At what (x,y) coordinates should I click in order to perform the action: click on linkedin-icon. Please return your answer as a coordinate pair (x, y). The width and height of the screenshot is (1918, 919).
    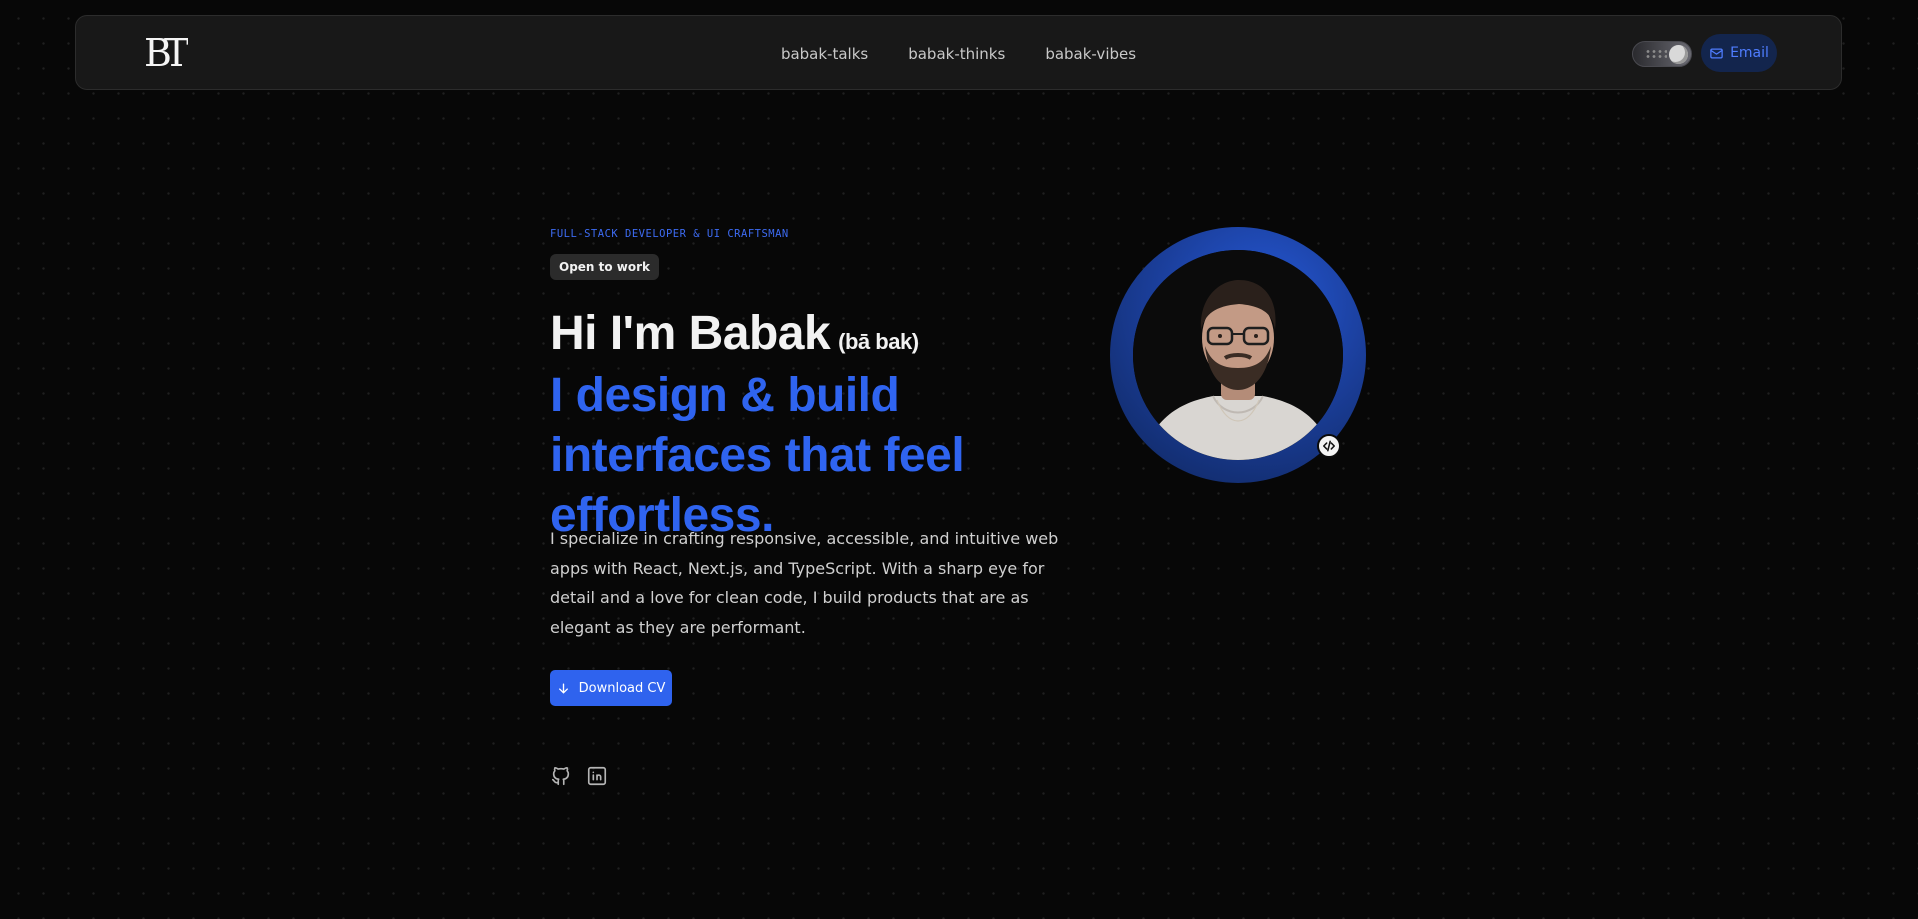
    Looking at the image, I should click on (597, 776).